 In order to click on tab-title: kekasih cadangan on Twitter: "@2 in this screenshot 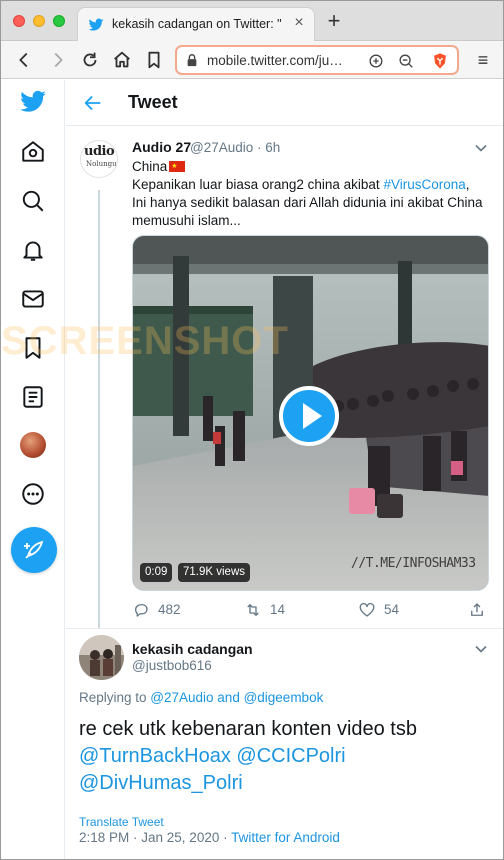, I will do `click(197, 24)`.